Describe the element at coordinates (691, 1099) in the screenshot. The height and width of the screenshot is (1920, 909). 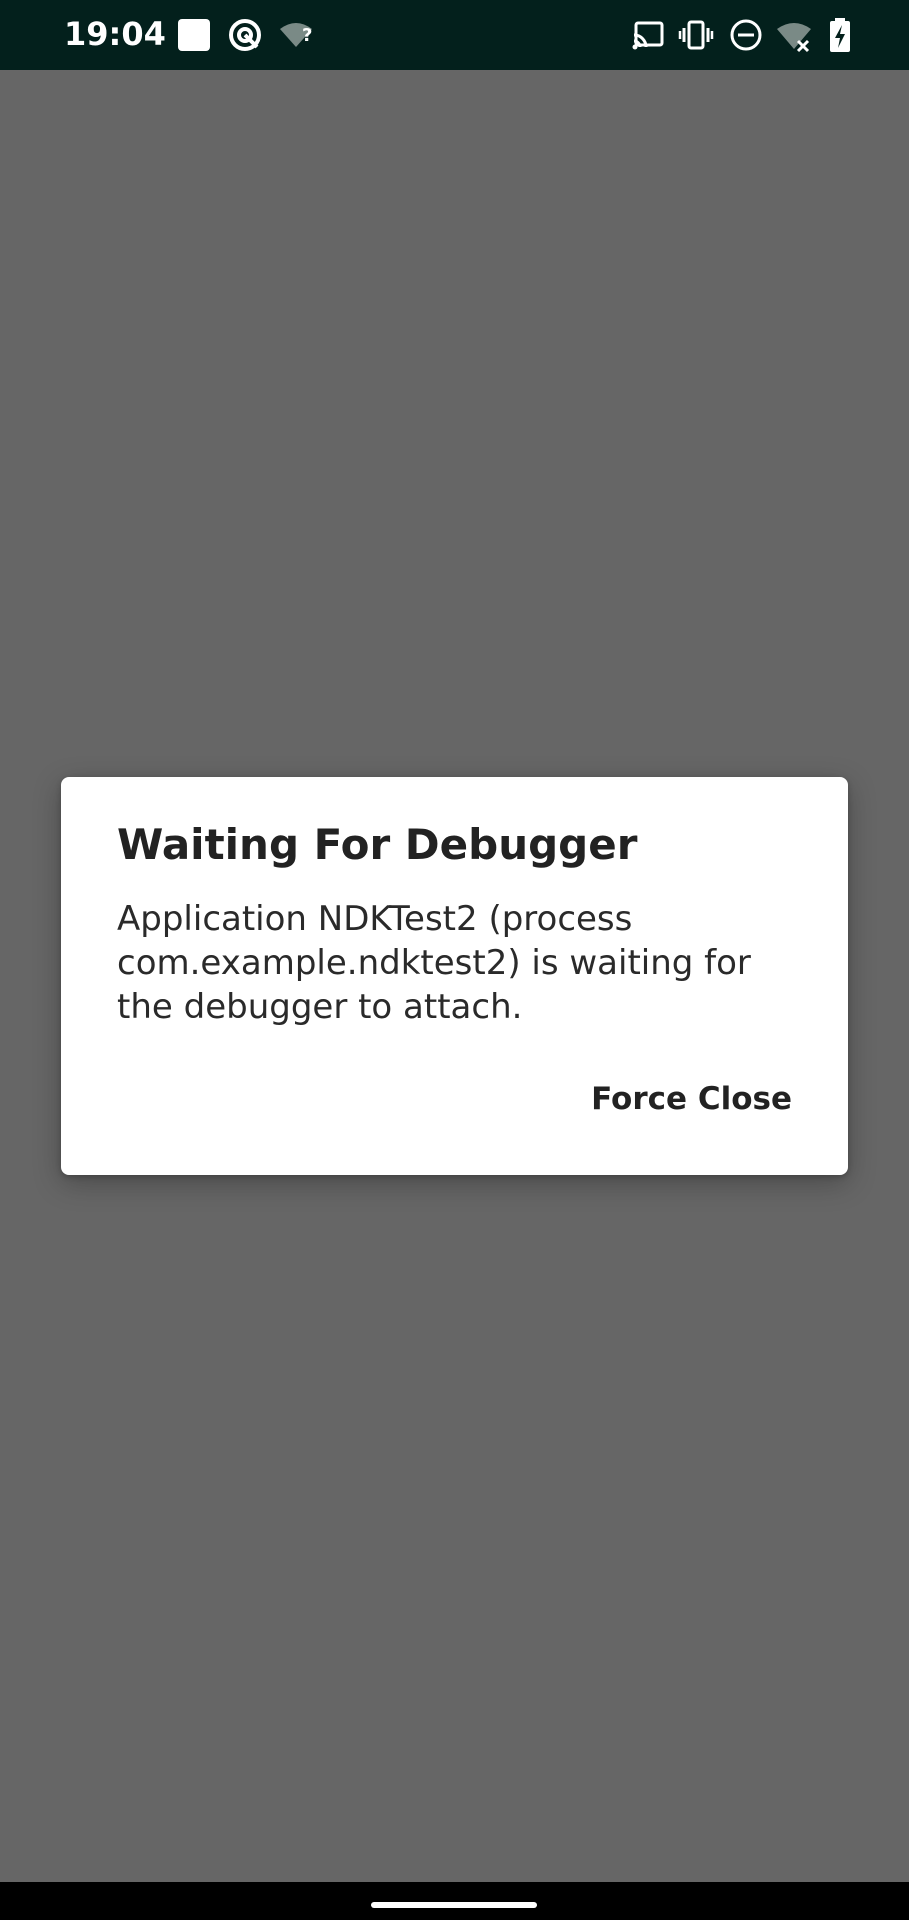
I see `force-close-button: Force Close` at that location.